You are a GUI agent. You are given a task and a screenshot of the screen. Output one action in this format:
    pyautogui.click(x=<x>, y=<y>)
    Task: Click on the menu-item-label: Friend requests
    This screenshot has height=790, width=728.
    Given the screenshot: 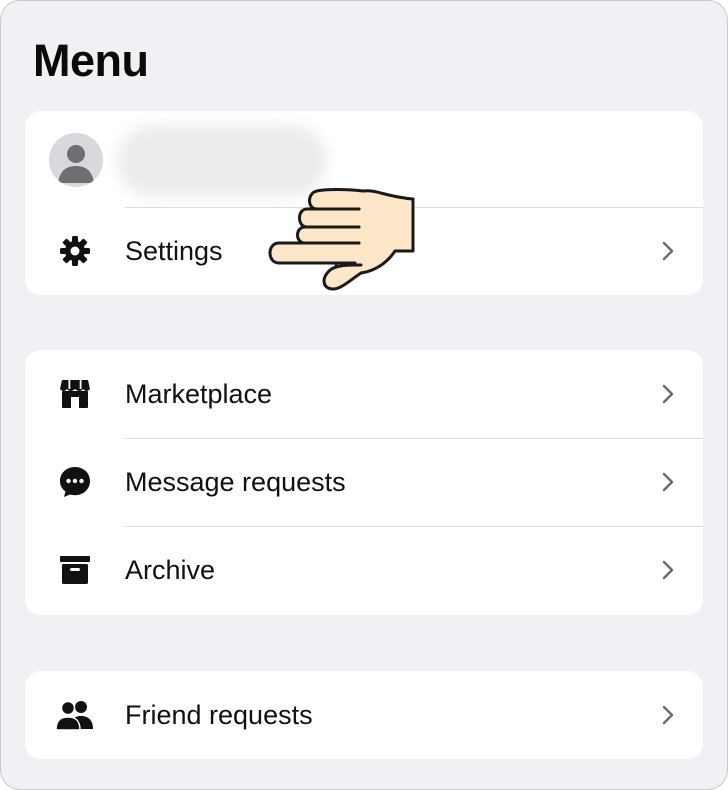 What is the action you would take?
    pyautogui.click(x=219, y=715)
    